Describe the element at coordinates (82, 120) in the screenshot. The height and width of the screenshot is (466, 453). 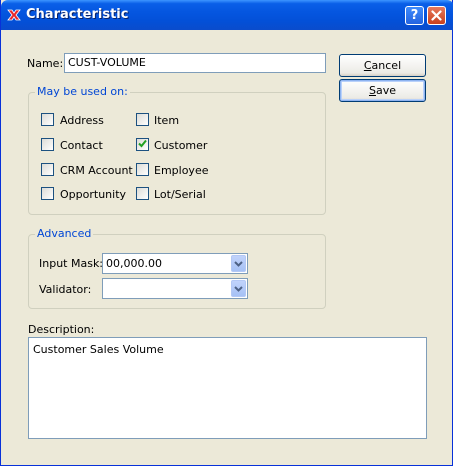
I see `checkbox-label-address: Address` at that location.